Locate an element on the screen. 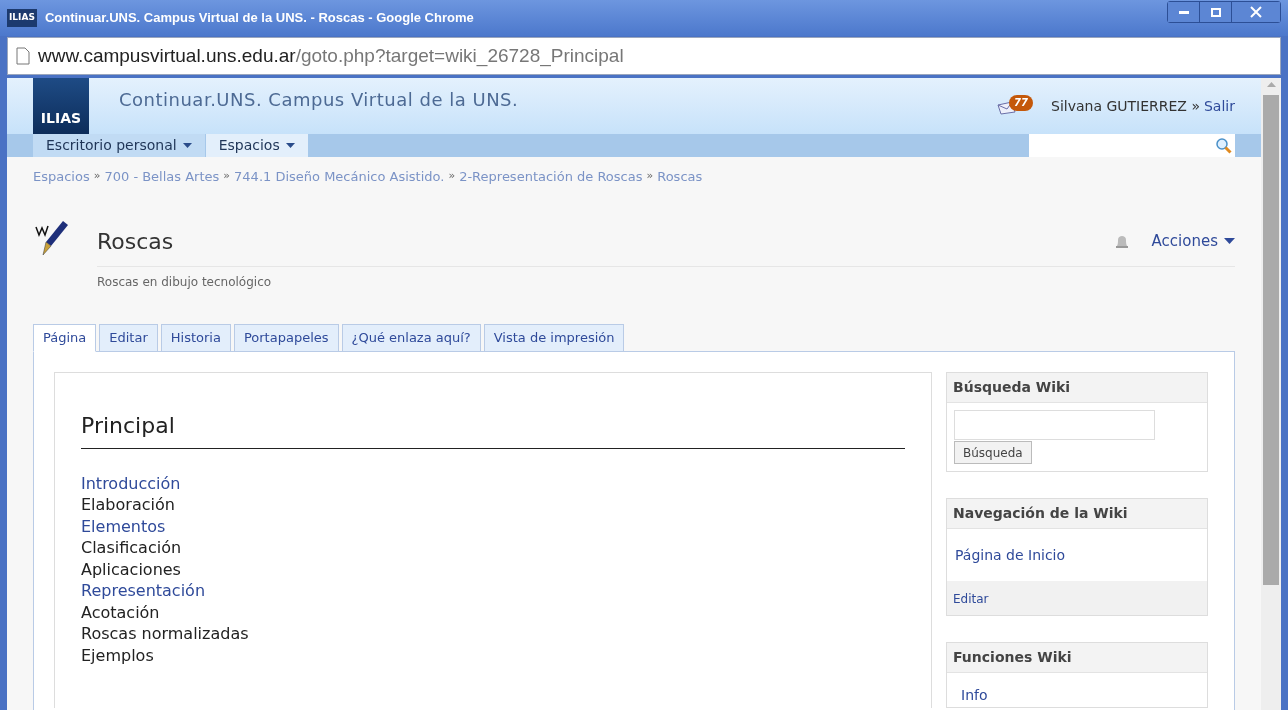 Image resolution: width=1288 pixels, height=710 pixels. function-link: Info is located at coordinates (974, 695).